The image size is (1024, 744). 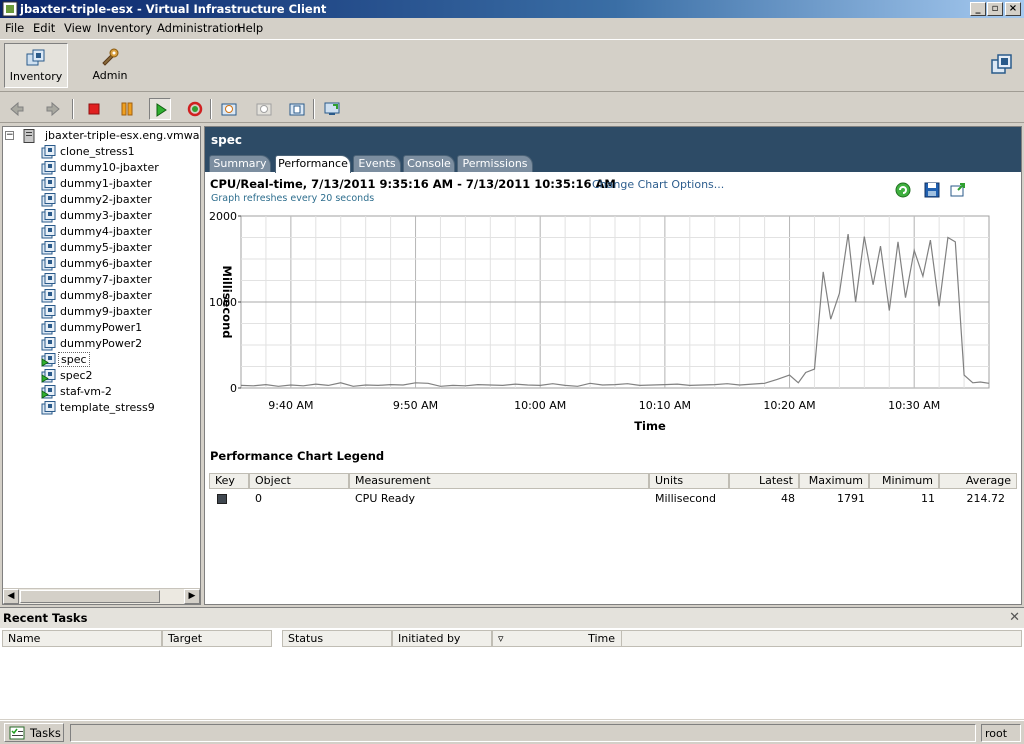 What do you see at coordinates (689, 481) in the screenshot?
I see `legend-col-units: Units` at bounding box center [689, 481].